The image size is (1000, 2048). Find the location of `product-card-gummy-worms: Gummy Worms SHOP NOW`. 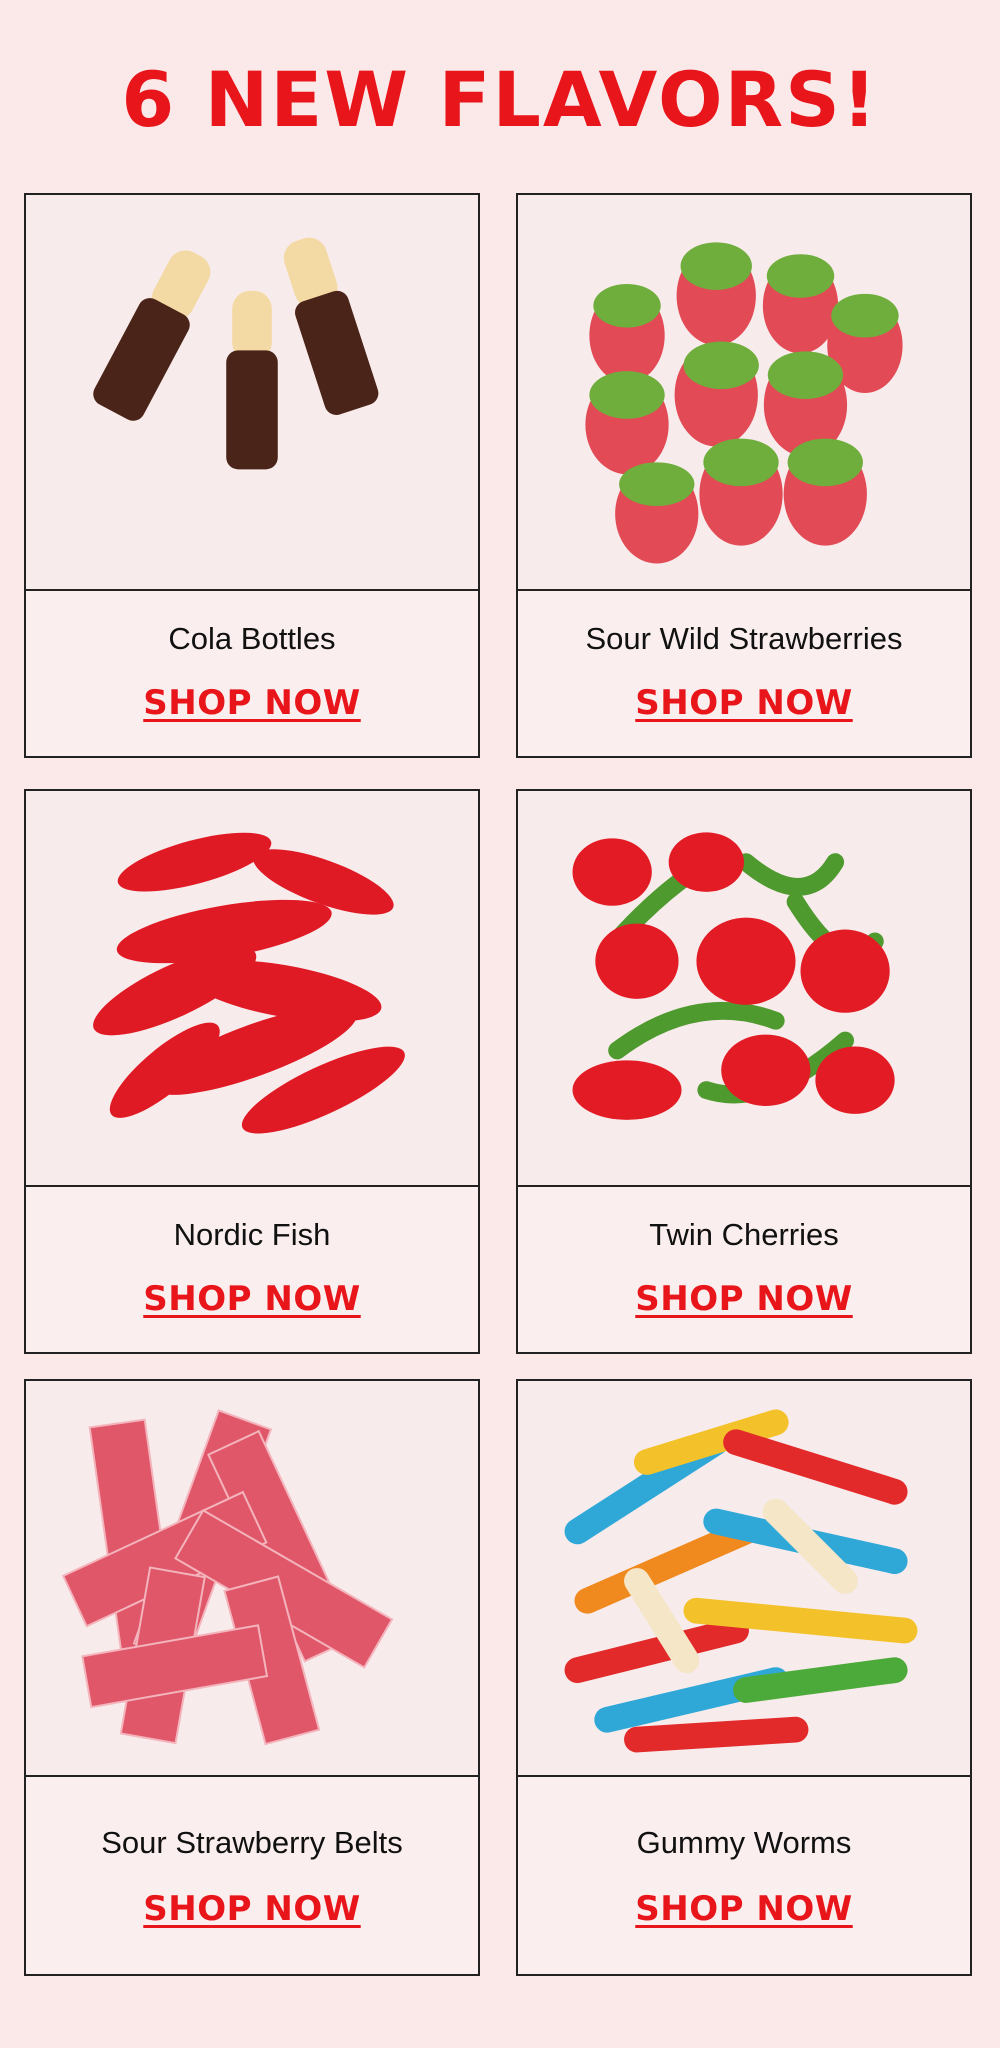

product-card-gummy-worms: Gummy Worms SHOP NOW is located at coordinates (744, 1677).